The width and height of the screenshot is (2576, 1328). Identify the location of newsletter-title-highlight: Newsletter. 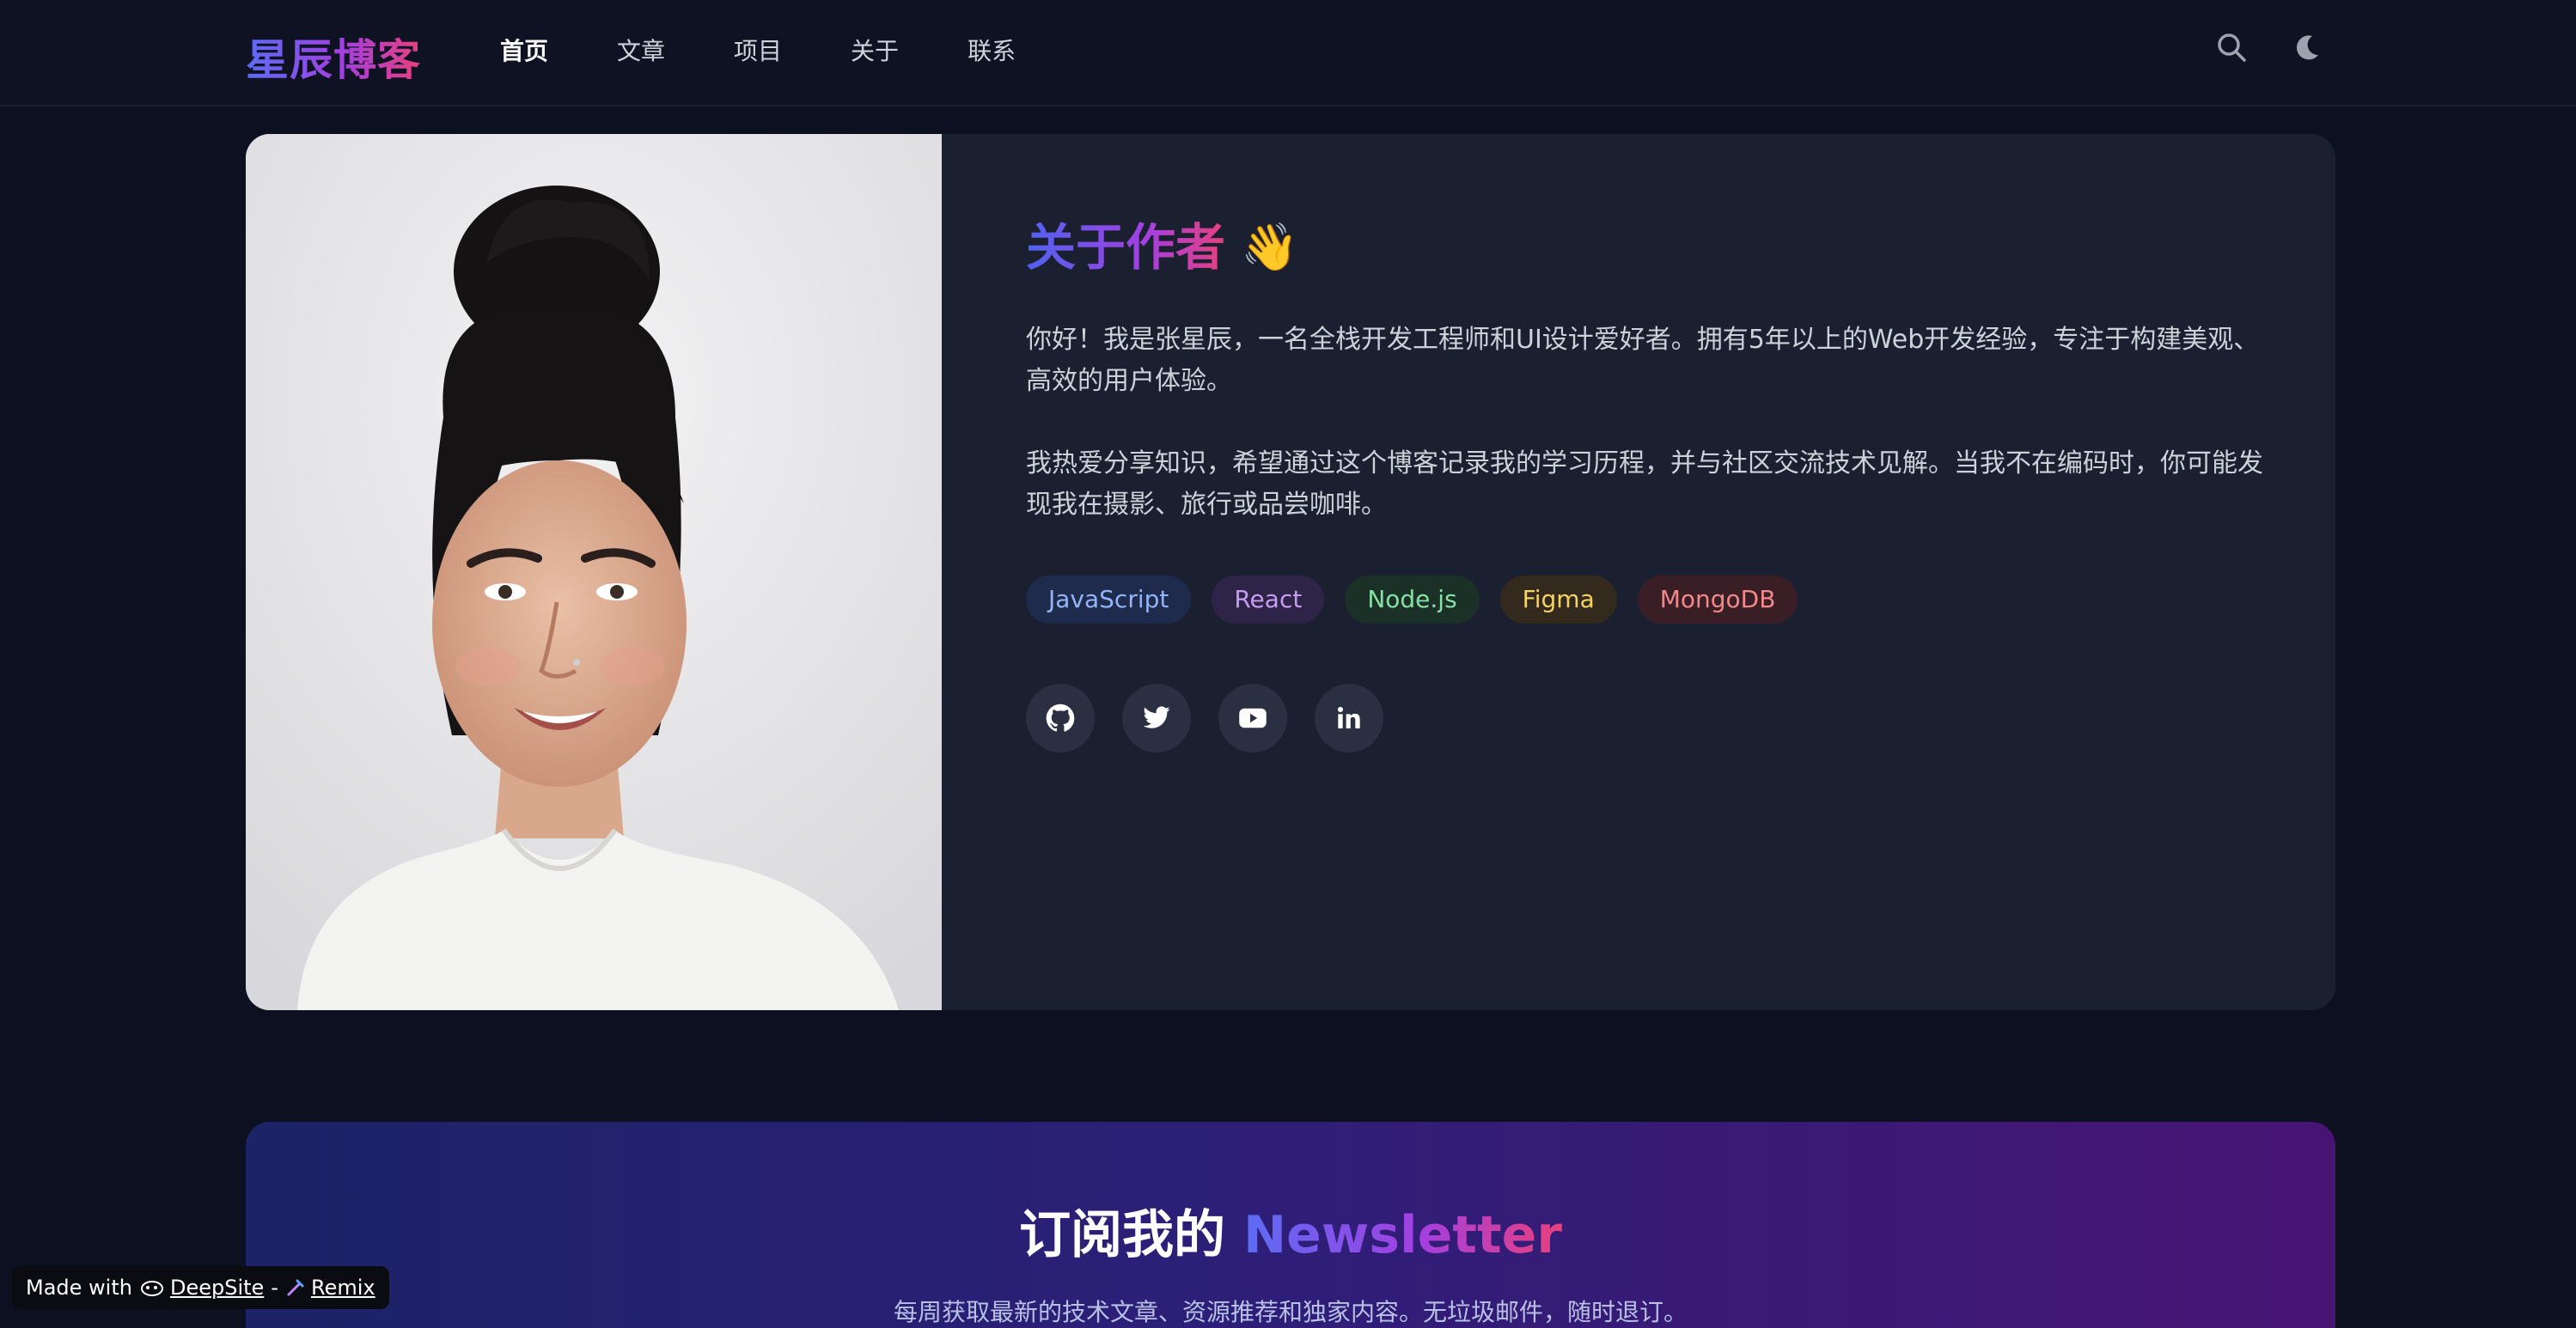
(1402, 1235).